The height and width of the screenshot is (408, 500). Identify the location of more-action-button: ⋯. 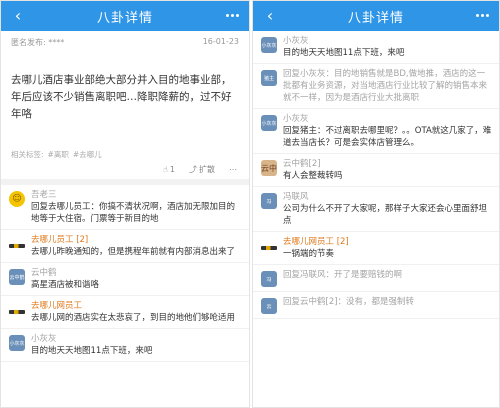
(233, 169).